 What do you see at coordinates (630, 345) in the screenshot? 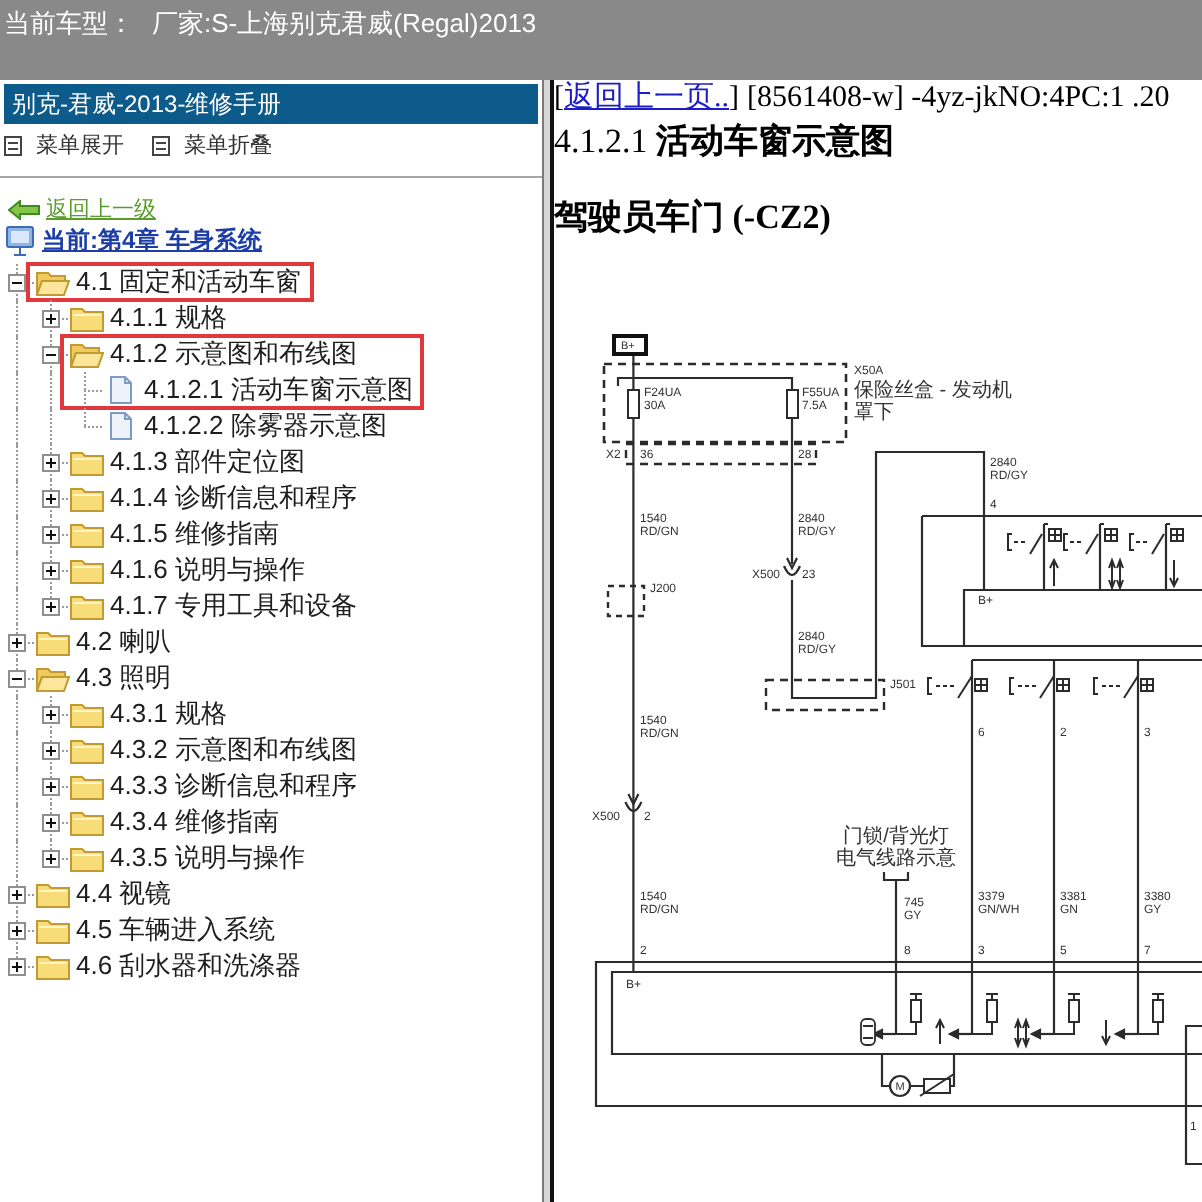
I see `terminal-box` at bounding box center [630, 345].